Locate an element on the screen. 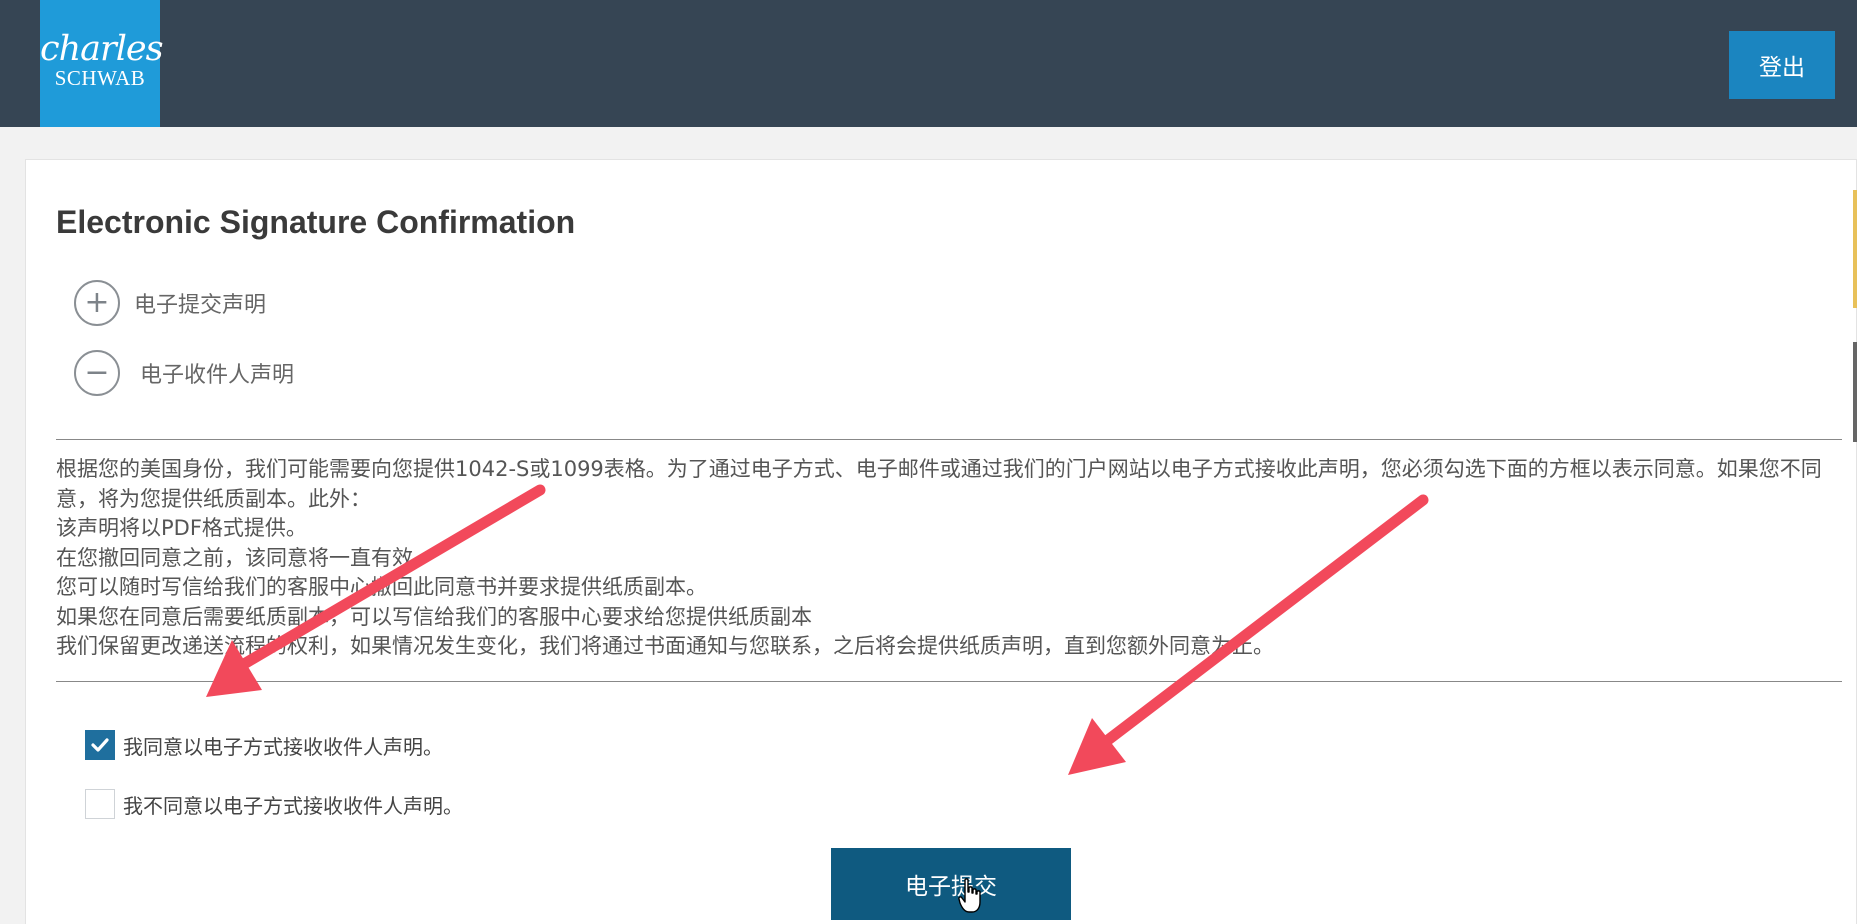  annotation-arrow-right is located at coordinates (1248, 634).